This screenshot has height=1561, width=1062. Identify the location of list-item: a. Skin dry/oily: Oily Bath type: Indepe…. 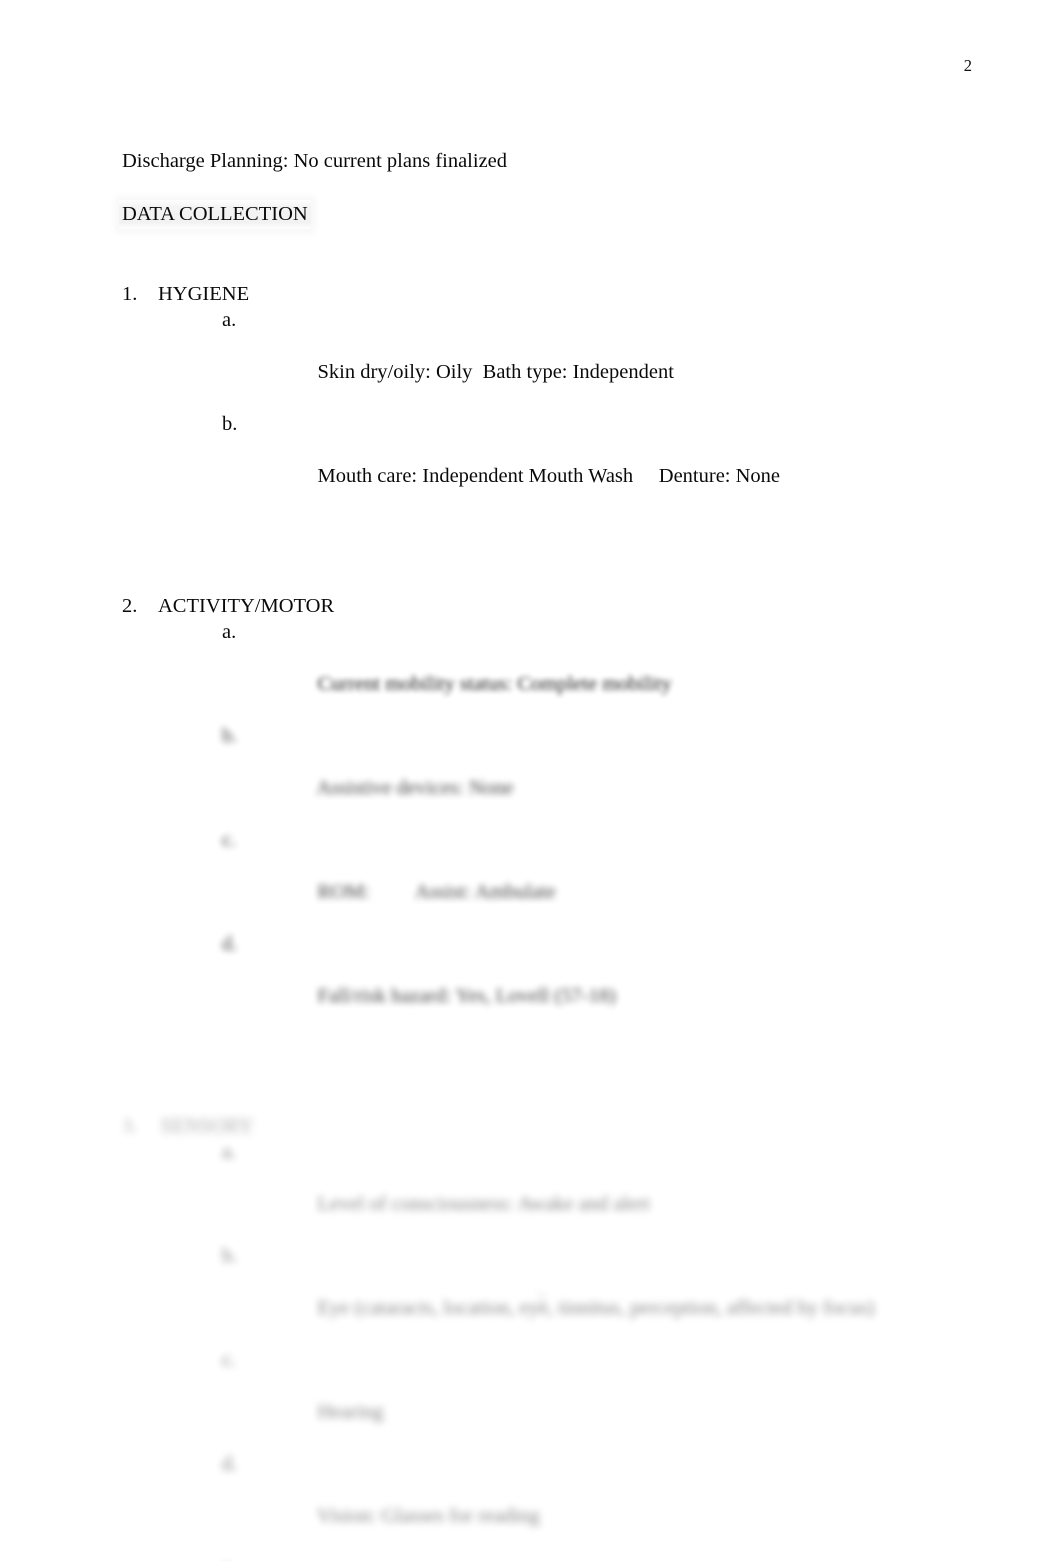
(572, 359).